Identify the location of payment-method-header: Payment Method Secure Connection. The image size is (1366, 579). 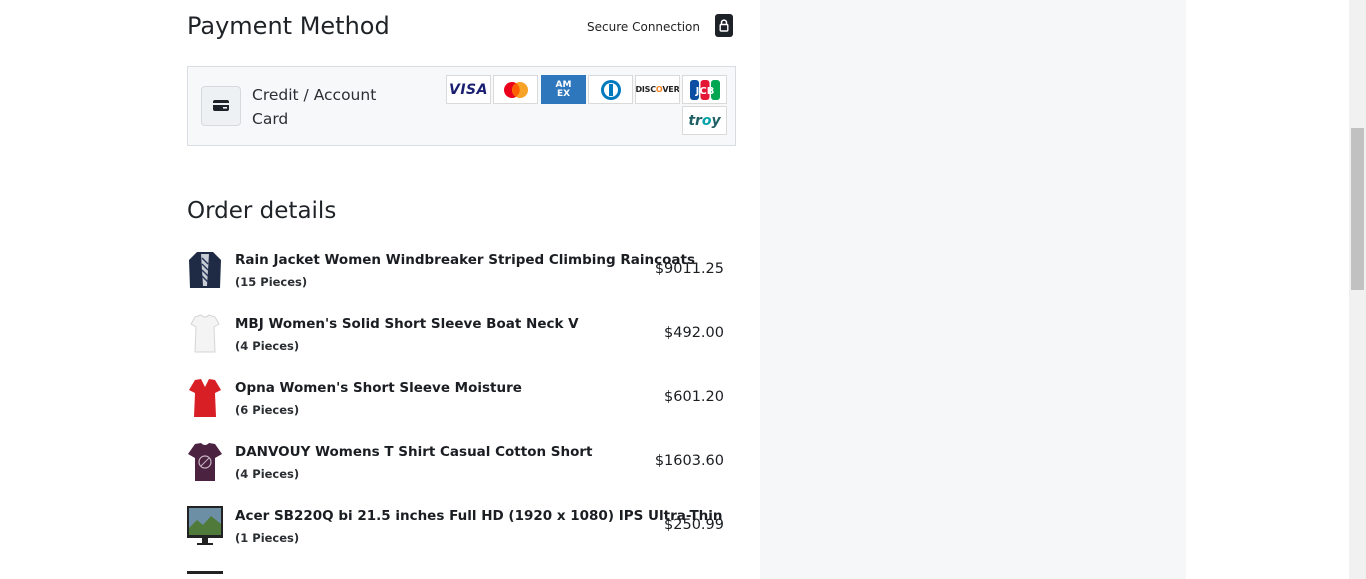
(461, 28).